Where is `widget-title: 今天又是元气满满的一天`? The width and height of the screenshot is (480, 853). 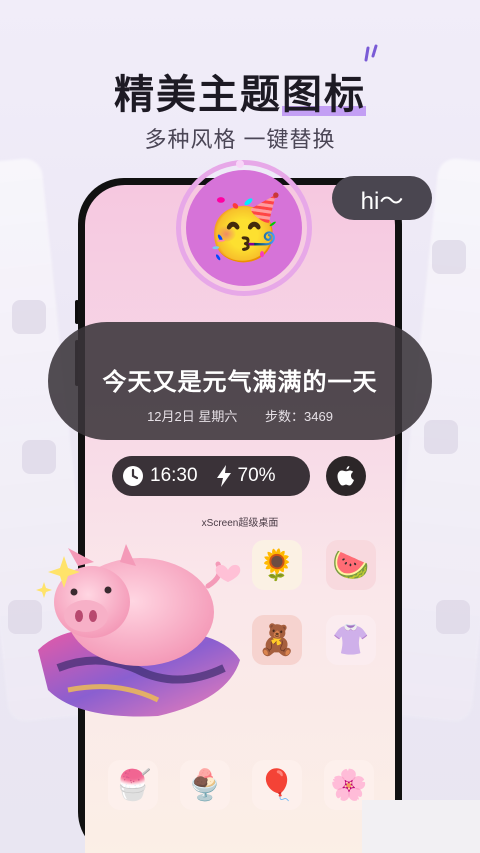
widget-title: 今天又是元气满满的一天 is located at coordinates (240, 382).